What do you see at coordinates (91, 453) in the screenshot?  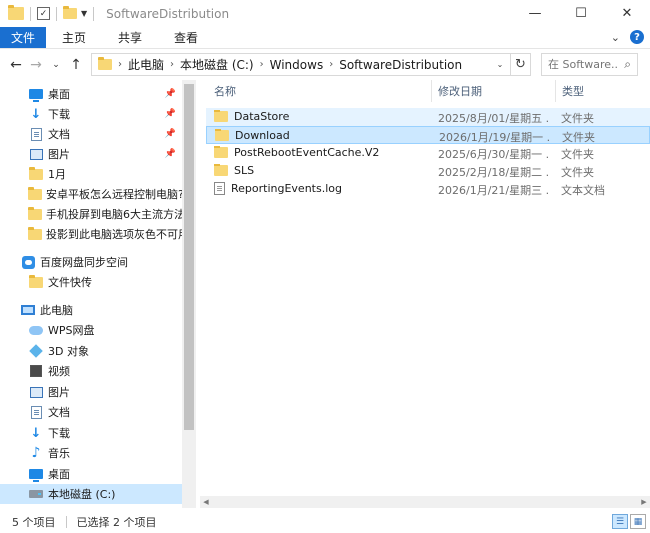 I see `sidebar-item-music: ♪ 音乐` at bounding box center [91, 453].